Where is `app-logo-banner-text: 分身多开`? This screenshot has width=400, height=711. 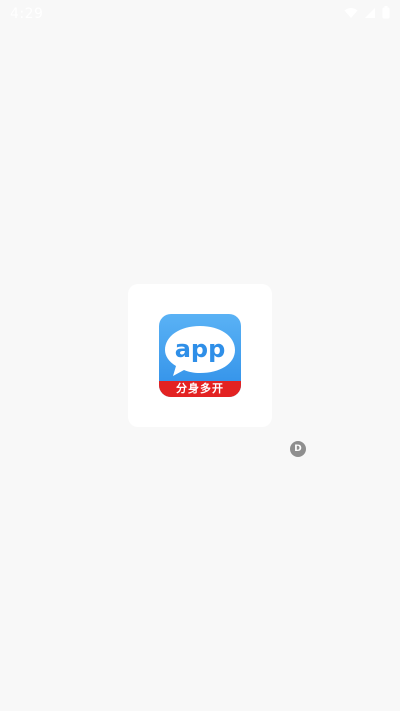
app-logo-banner-text: 分身多开 is located at coordinates (200, 388).